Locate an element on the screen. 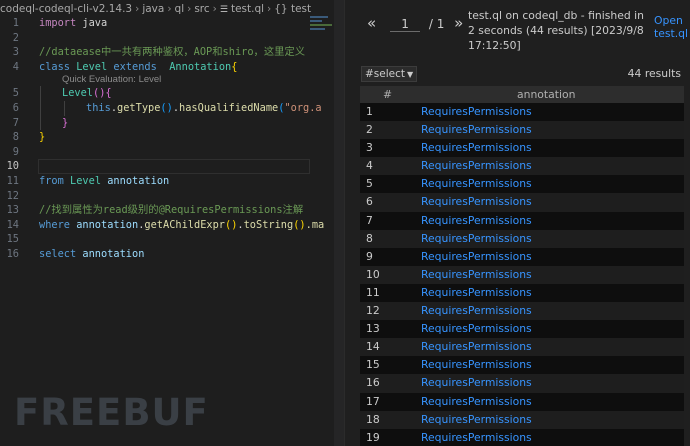 The width and height of the screenshot is (690, 446). table-row: 5 RequiresPermissions is located at coordinates (522, 184).